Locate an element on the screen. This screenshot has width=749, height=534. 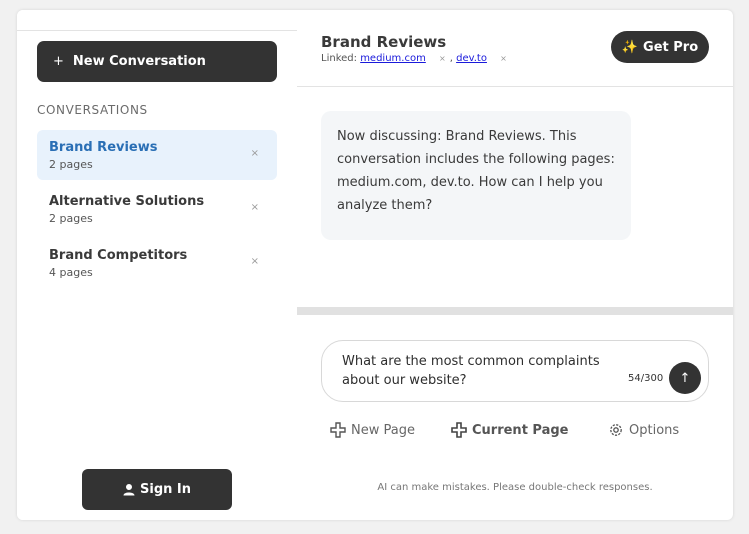
new-conversation-label: New Conversation is located at coordinates (139, 61).